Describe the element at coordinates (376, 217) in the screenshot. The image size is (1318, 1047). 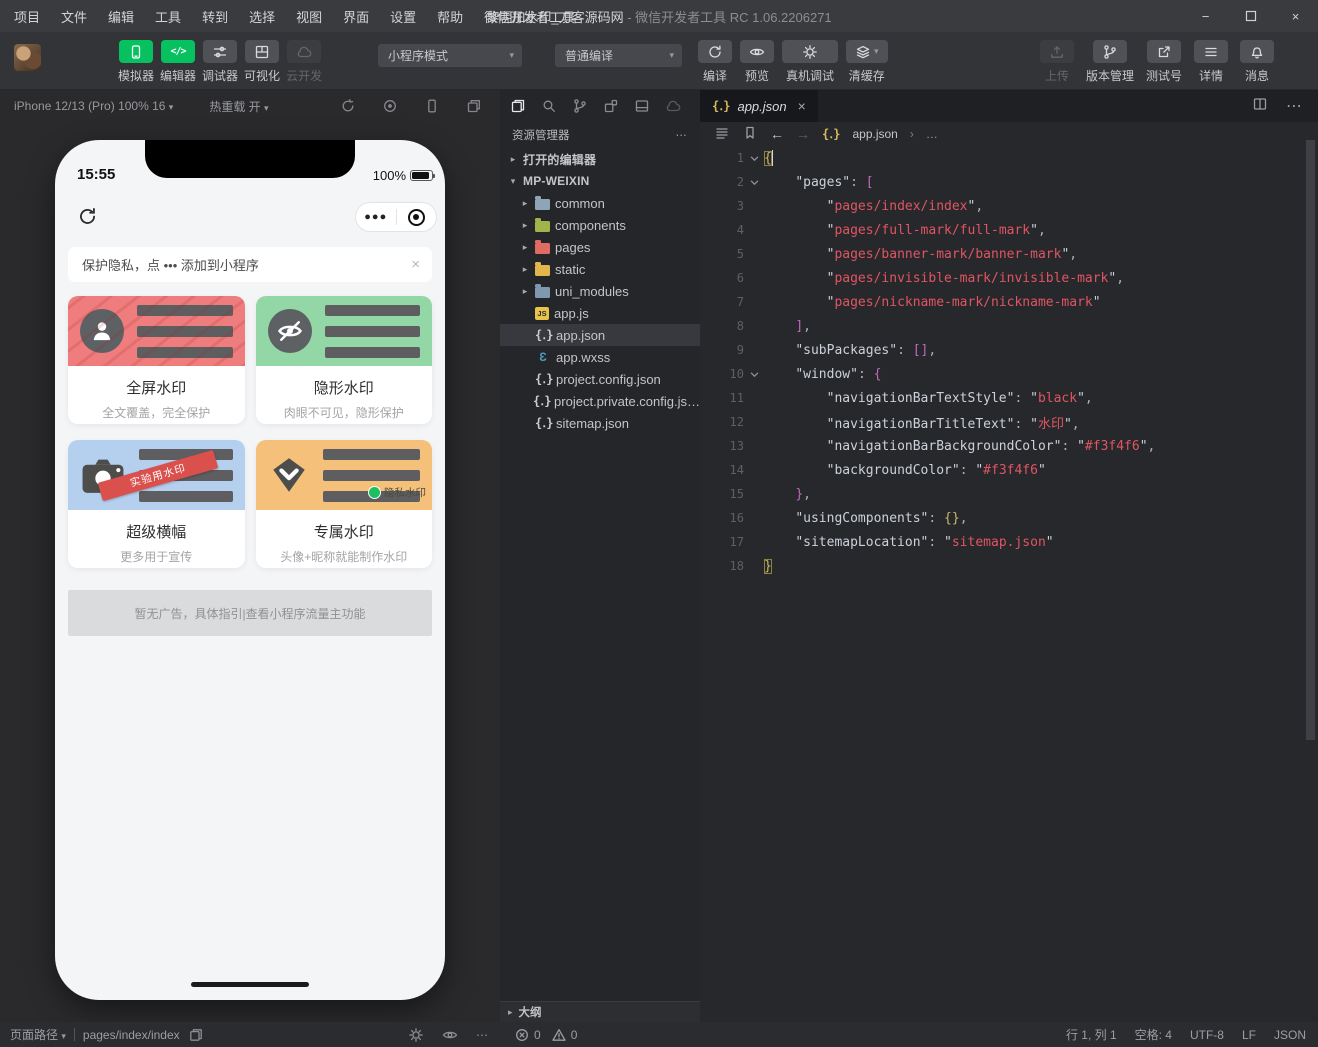
I see `capsule-more-icon: ●●●` at that location.